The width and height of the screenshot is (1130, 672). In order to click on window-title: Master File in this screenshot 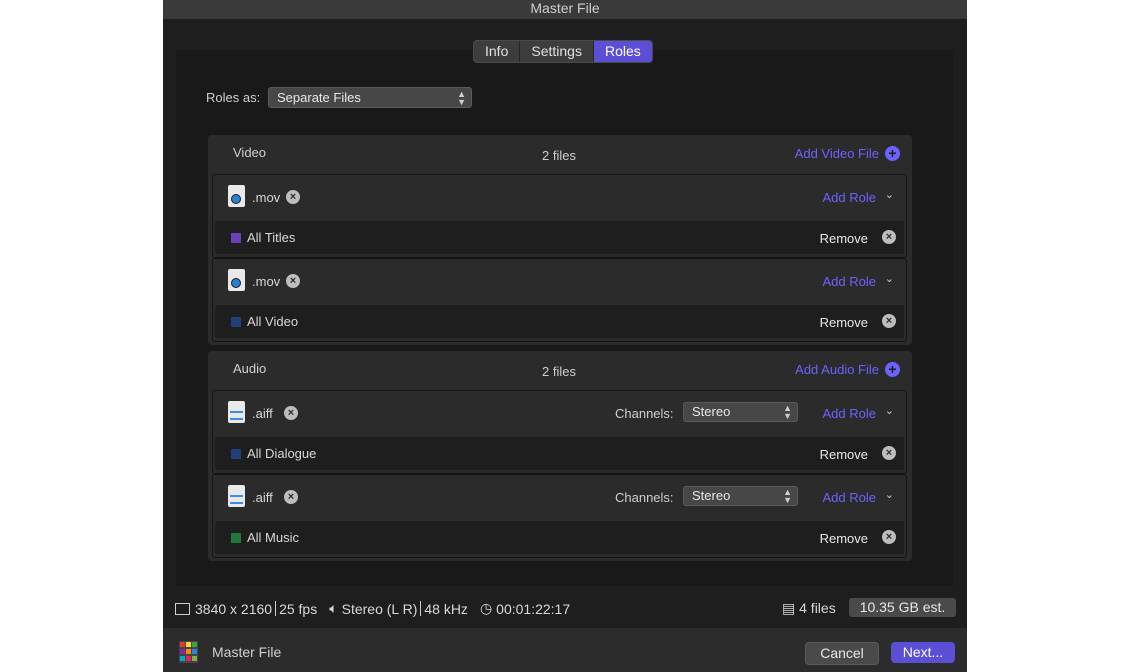, I will do `click(565, 9)`.